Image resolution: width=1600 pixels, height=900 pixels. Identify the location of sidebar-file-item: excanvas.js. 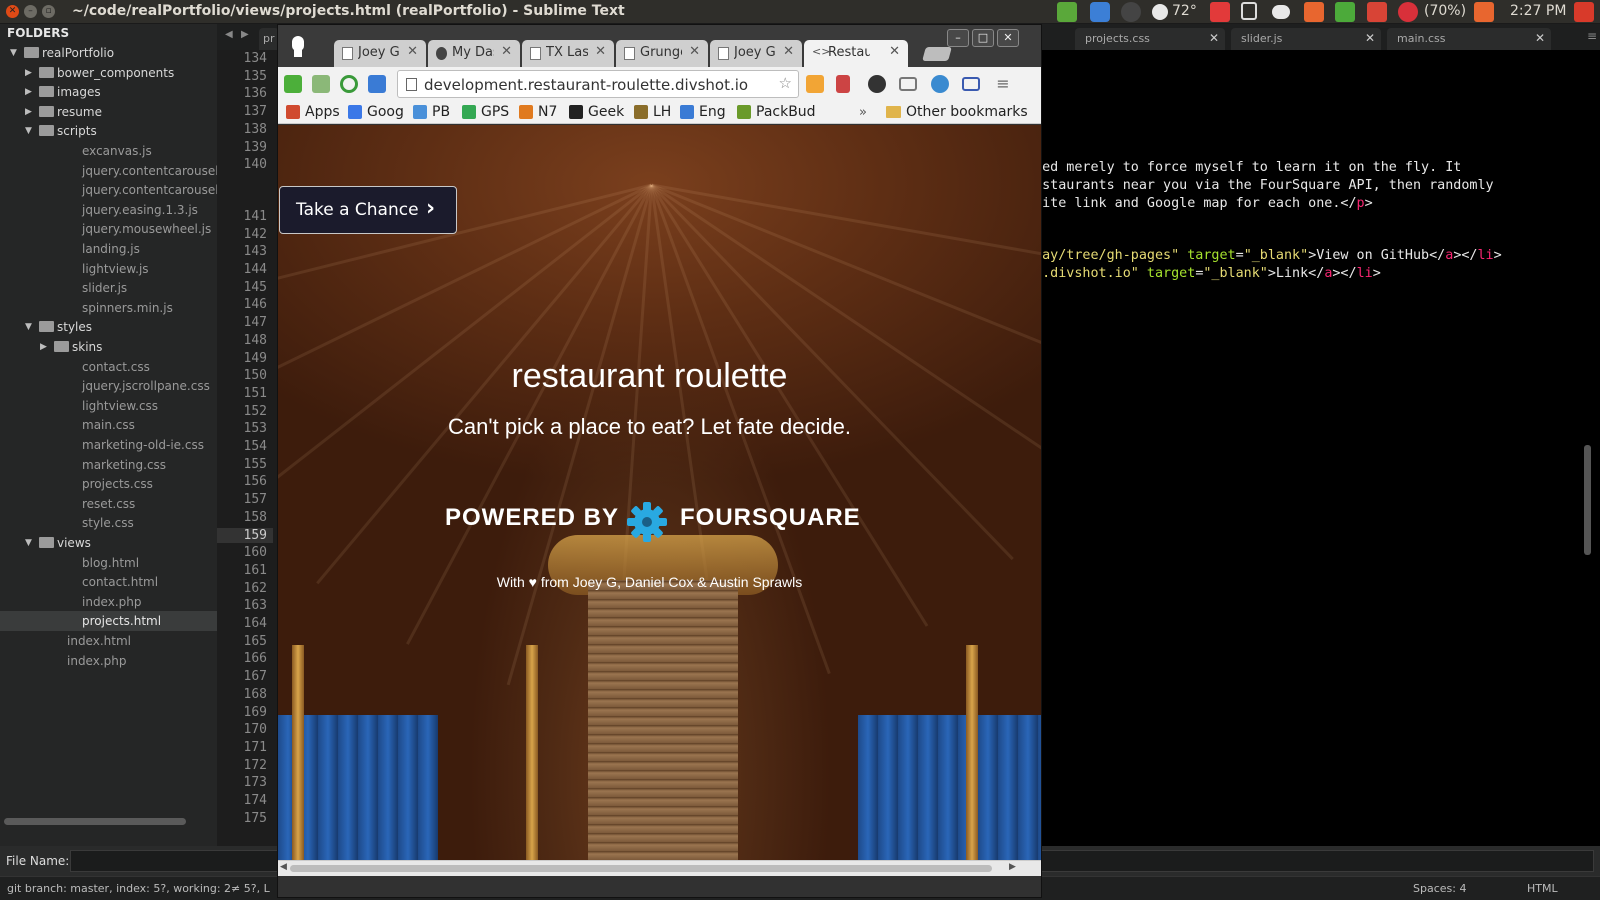
(108, 151).